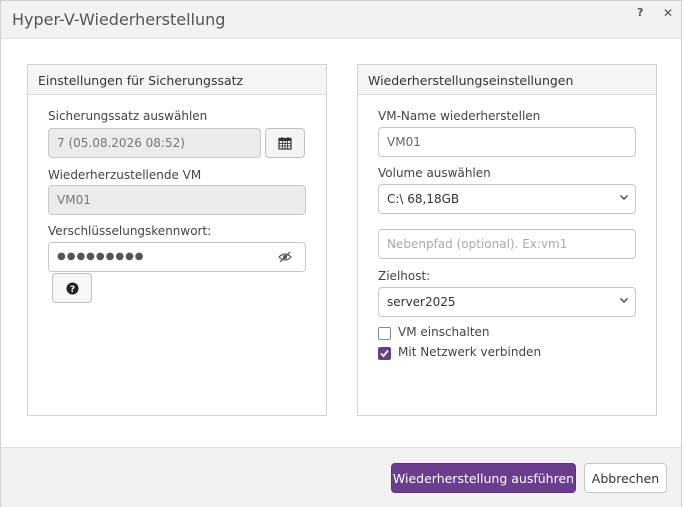  I want to click on target-host-select: server2025, so click(507, 302).